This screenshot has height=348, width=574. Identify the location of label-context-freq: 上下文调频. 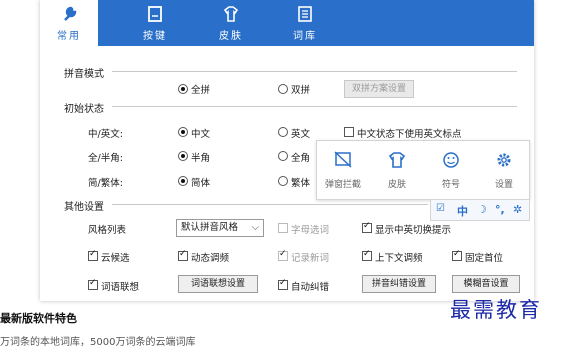
(399, 258).